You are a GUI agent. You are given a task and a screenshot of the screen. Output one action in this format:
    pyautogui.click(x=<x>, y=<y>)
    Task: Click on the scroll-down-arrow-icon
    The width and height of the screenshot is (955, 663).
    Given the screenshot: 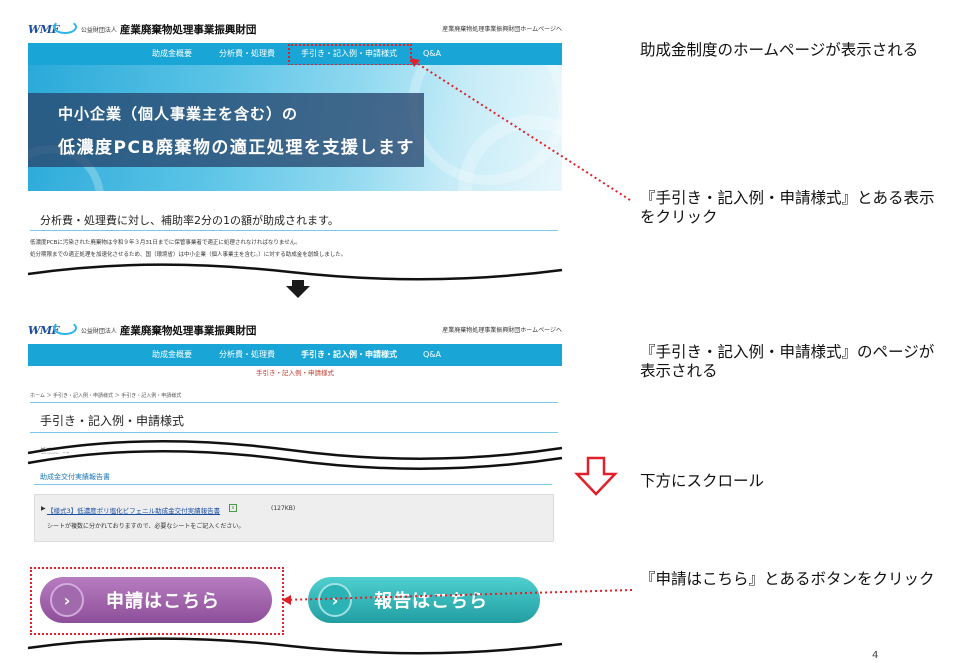 What is the action you would take?
    pyautogui.click(x=596, y=476)
    